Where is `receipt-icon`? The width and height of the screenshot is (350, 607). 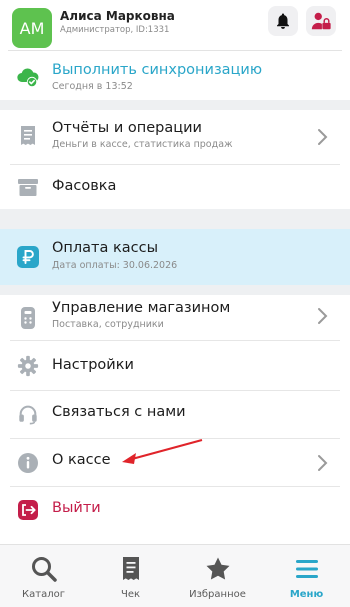 receipt-icon is located at coordinates (130, 568).